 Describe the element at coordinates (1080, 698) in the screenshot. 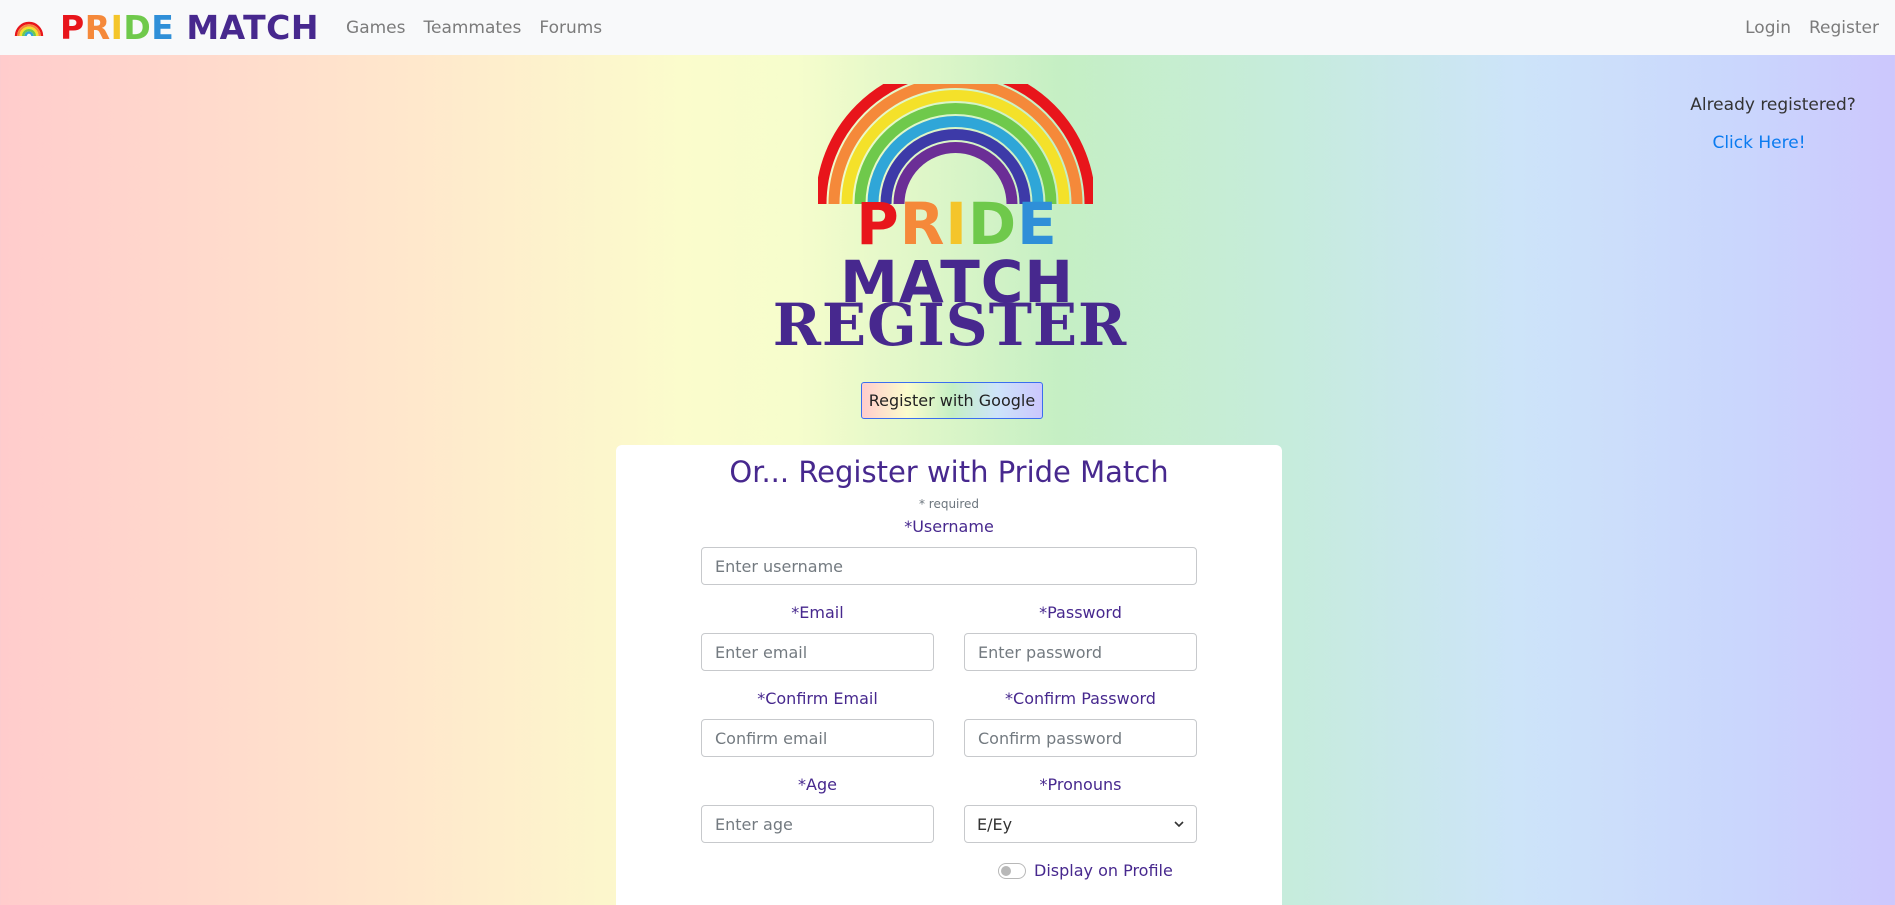

I see `confirm-password-label: *Confirm Password` at that location.